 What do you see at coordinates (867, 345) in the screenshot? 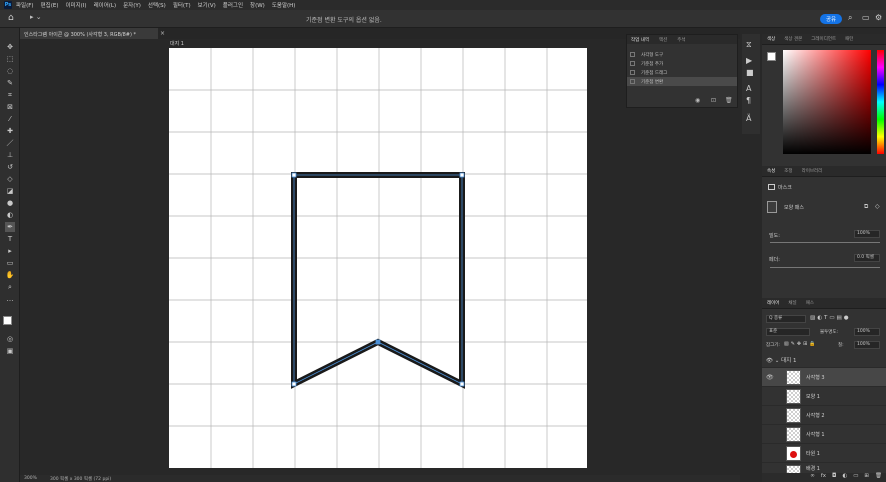
I see `fill-input: 100%` at bounding box center [867, 345].